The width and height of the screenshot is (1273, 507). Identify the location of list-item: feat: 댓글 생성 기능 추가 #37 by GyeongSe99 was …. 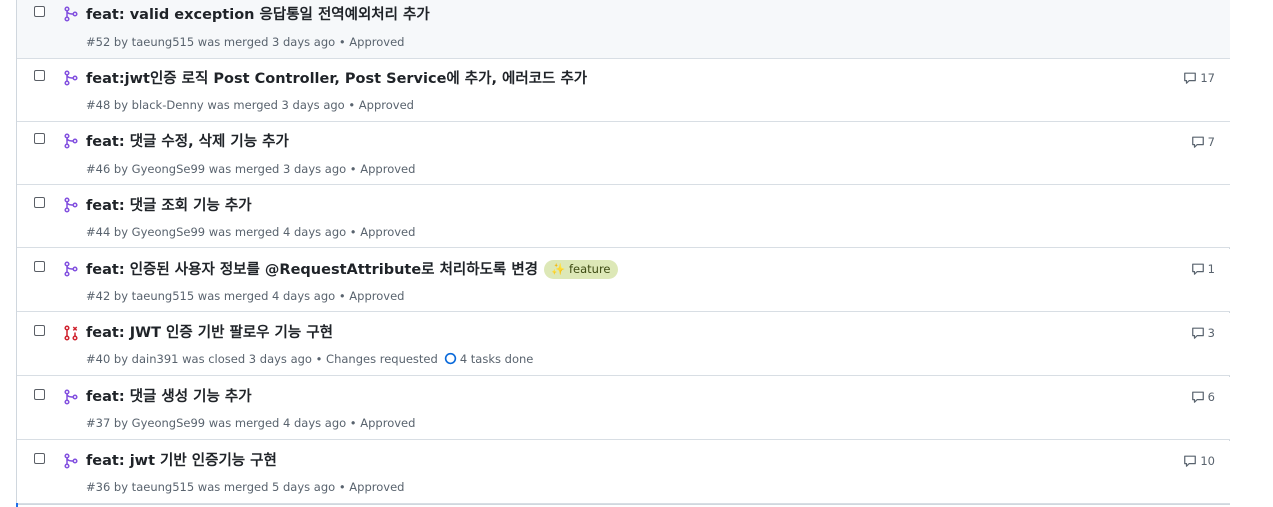
(623, 408).